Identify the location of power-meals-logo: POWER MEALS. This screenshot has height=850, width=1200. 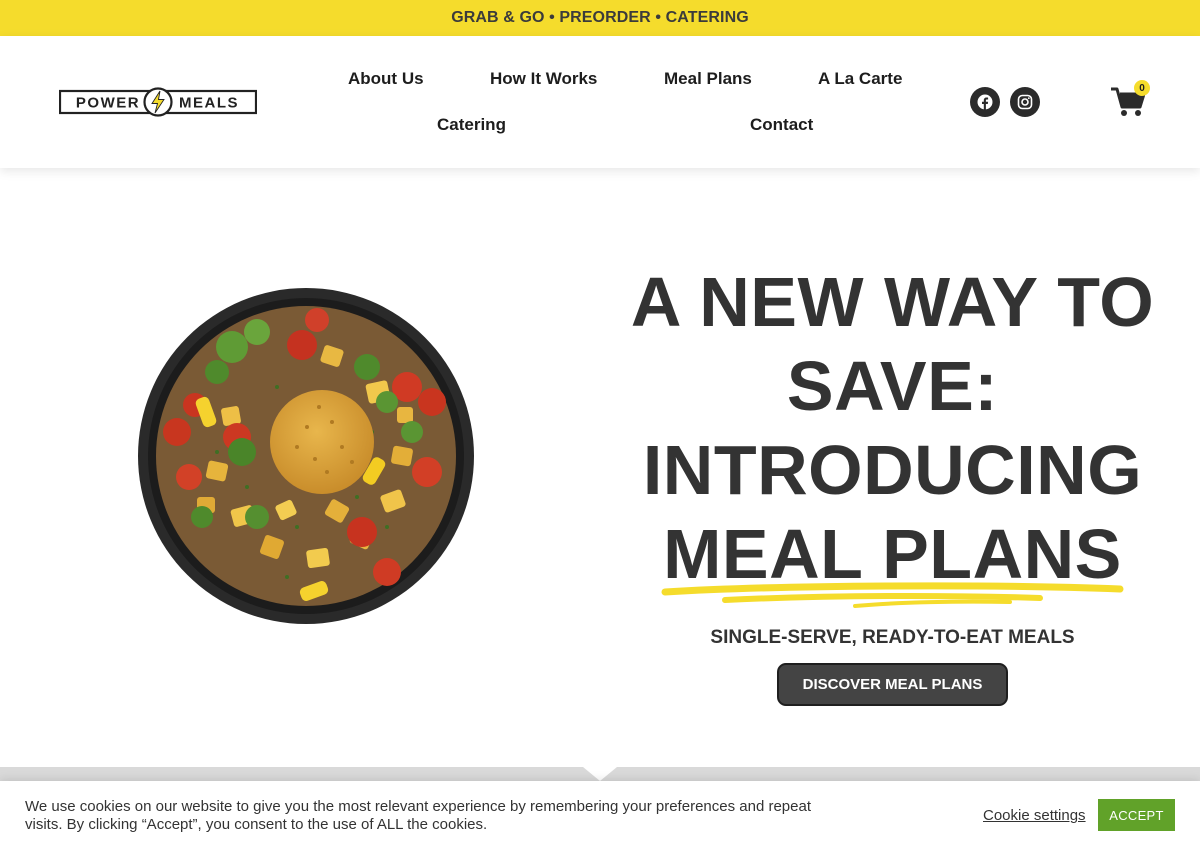
(158, 102).